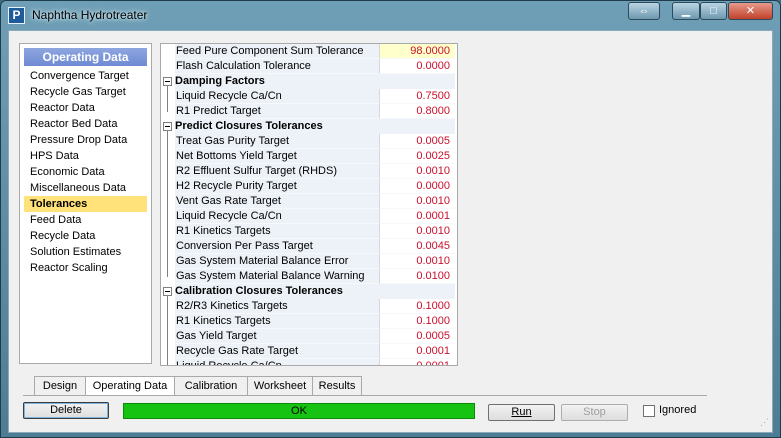 The image size is (781, 438). I want to click on app-logo-icon: P, so click(16, 15).